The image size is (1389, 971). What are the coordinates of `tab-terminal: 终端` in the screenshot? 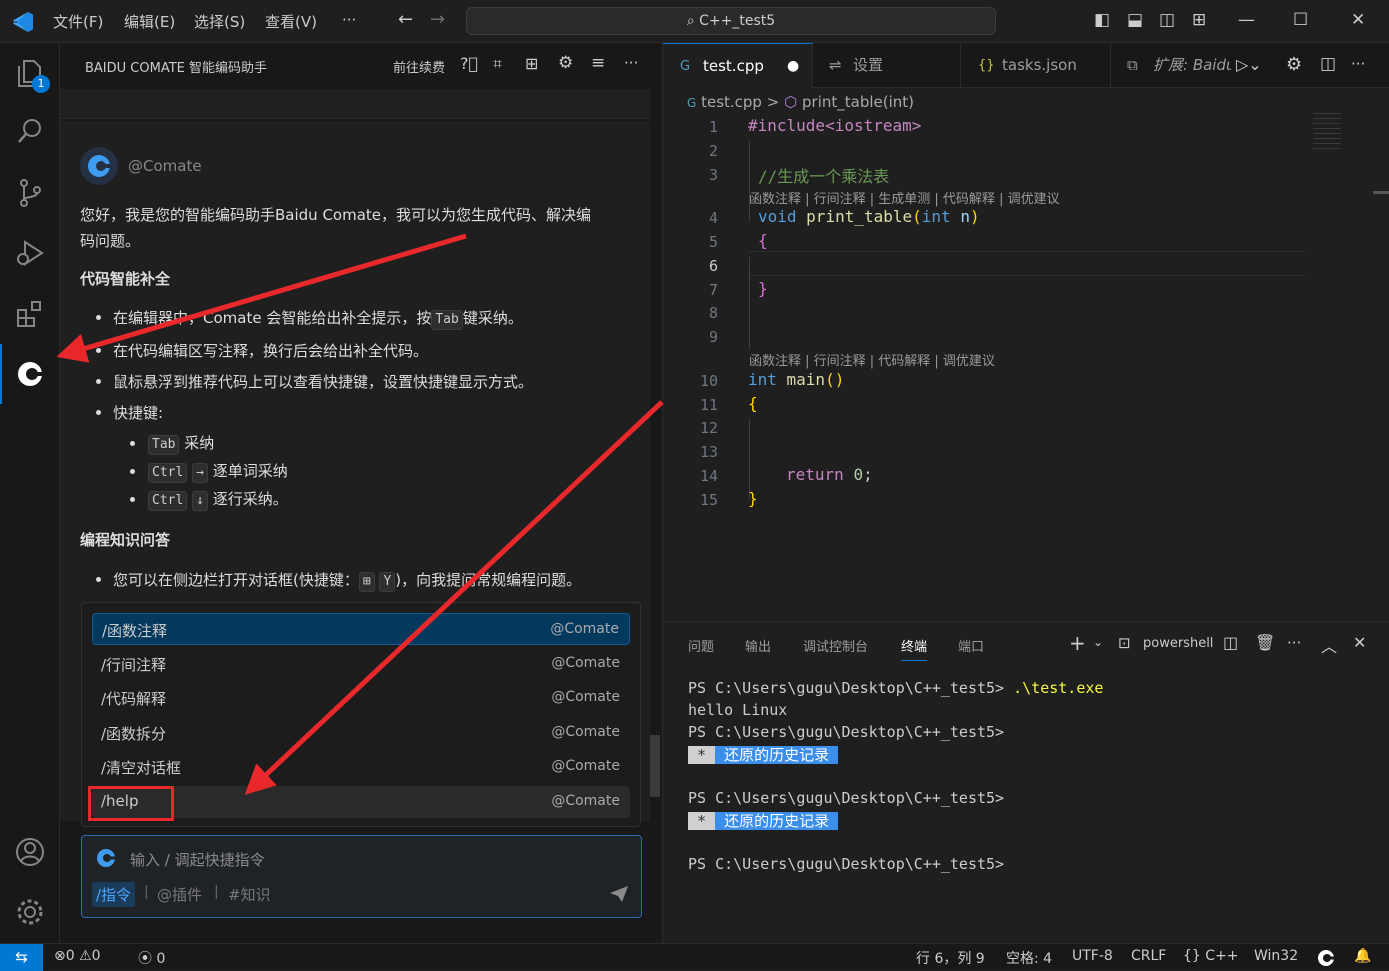 It's located at (914, 648).